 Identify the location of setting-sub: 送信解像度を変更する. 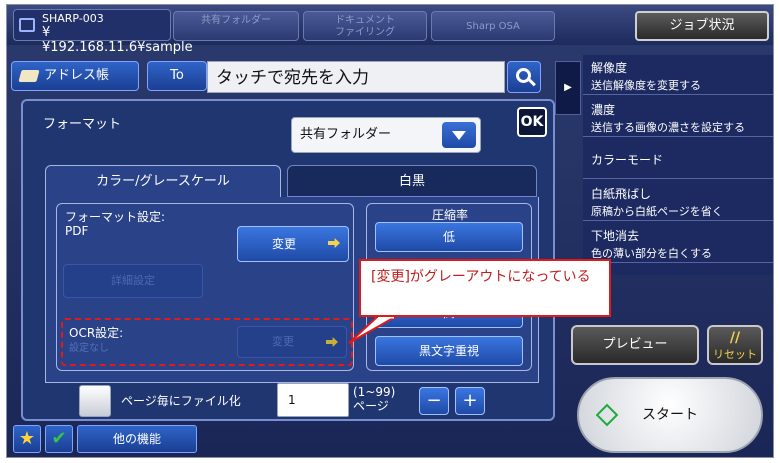
(646, 85).